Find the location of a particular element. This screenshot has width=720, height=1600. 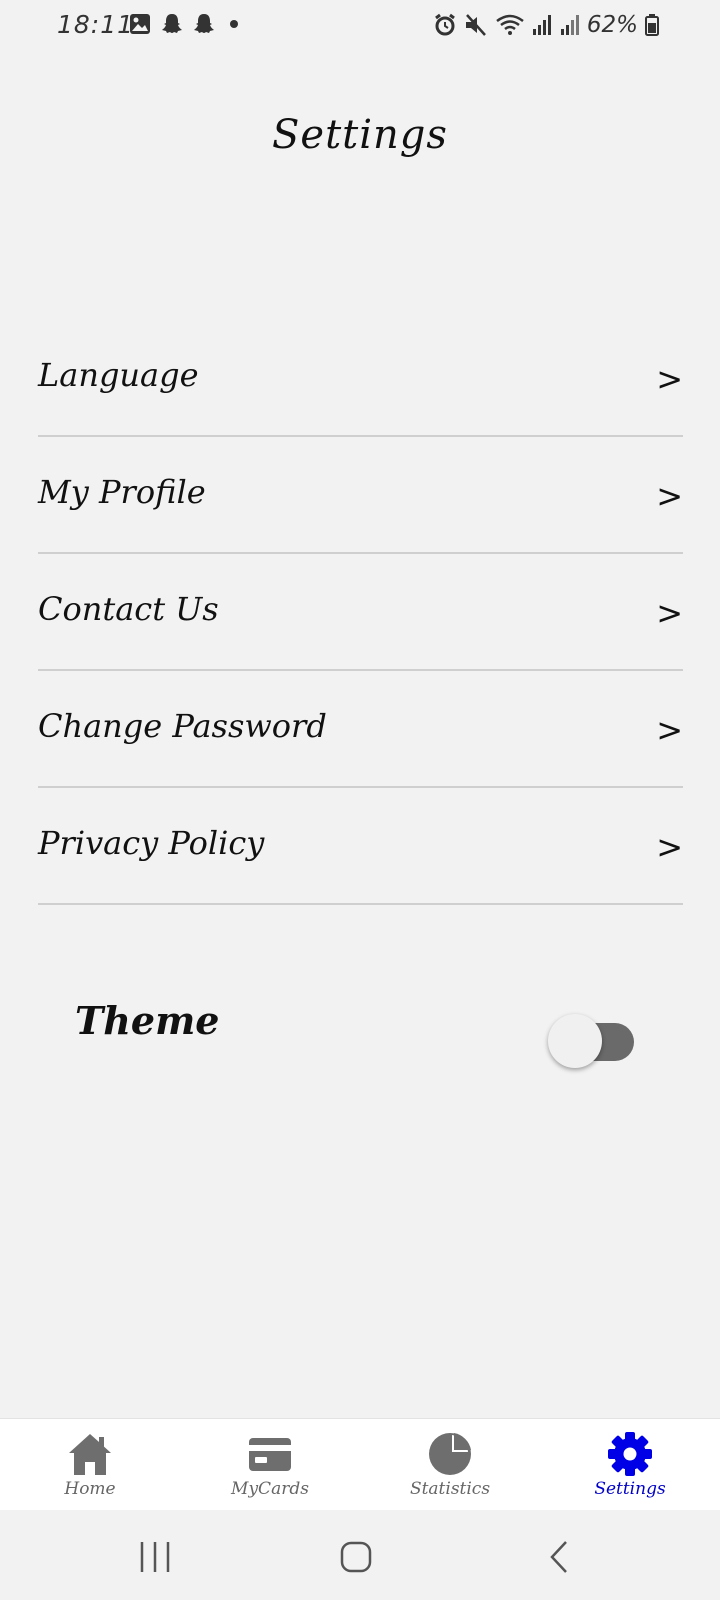

home-icon is located at coordinates (90, 1454).